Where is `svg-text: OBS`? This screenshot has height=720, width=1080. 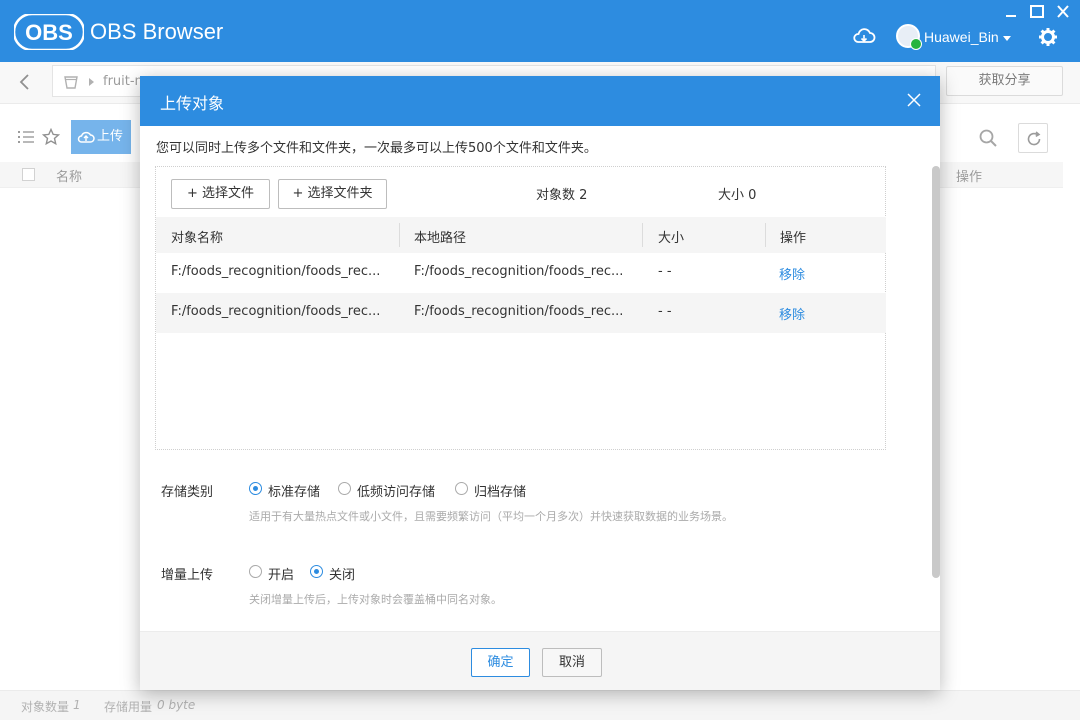
svg-text: OBS is located at coordinates (49, 32).